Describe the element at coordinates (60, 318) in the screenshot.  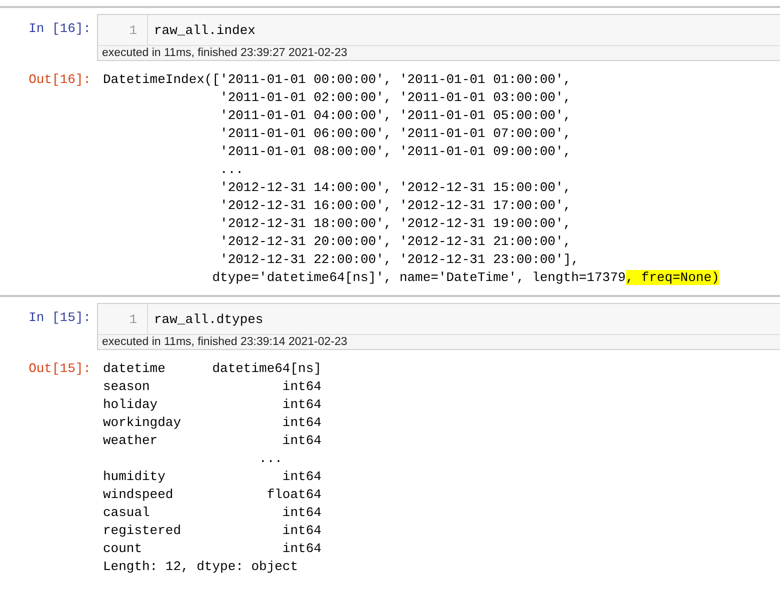
I see `input-prompt: In [15]:` at that location.